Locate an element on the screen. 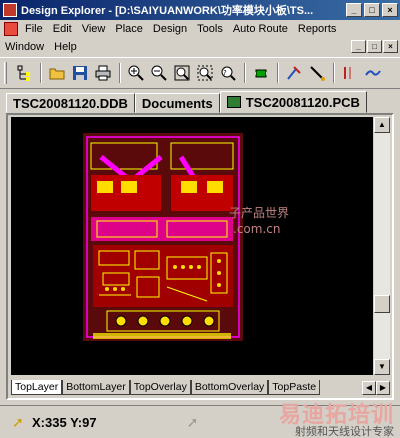  cursor-coordinates: X:335 Y:97 is located at coordinates (64, 422).